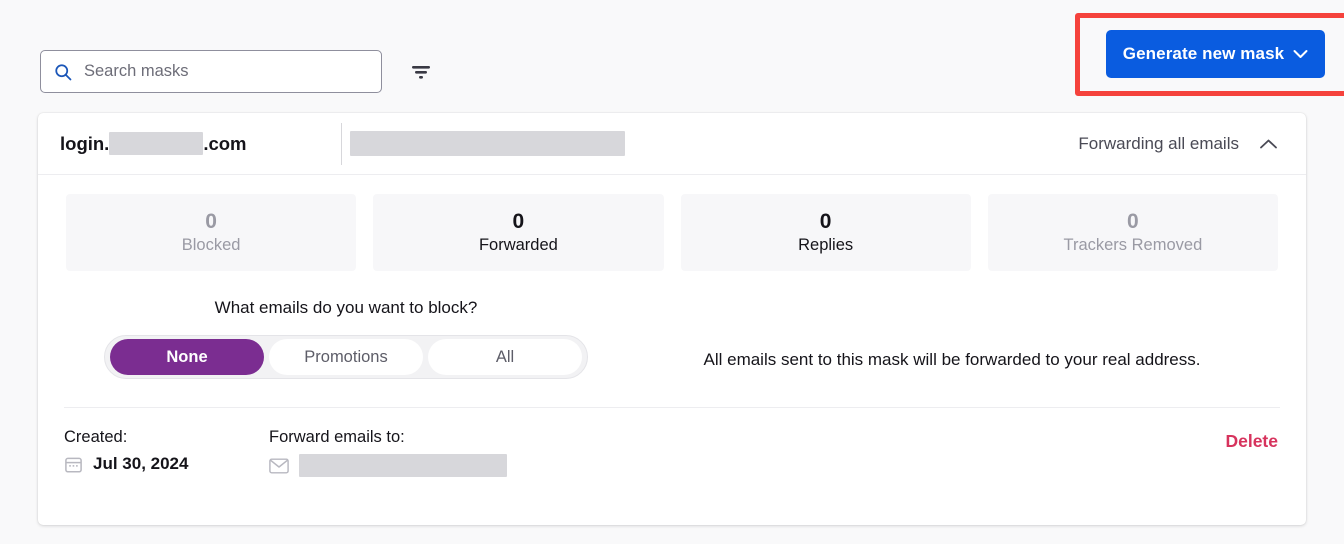  Describe the element at coordinates (518, 244) in the screenshot. I see `stat-forwarded-label: Forwarded` at that location.